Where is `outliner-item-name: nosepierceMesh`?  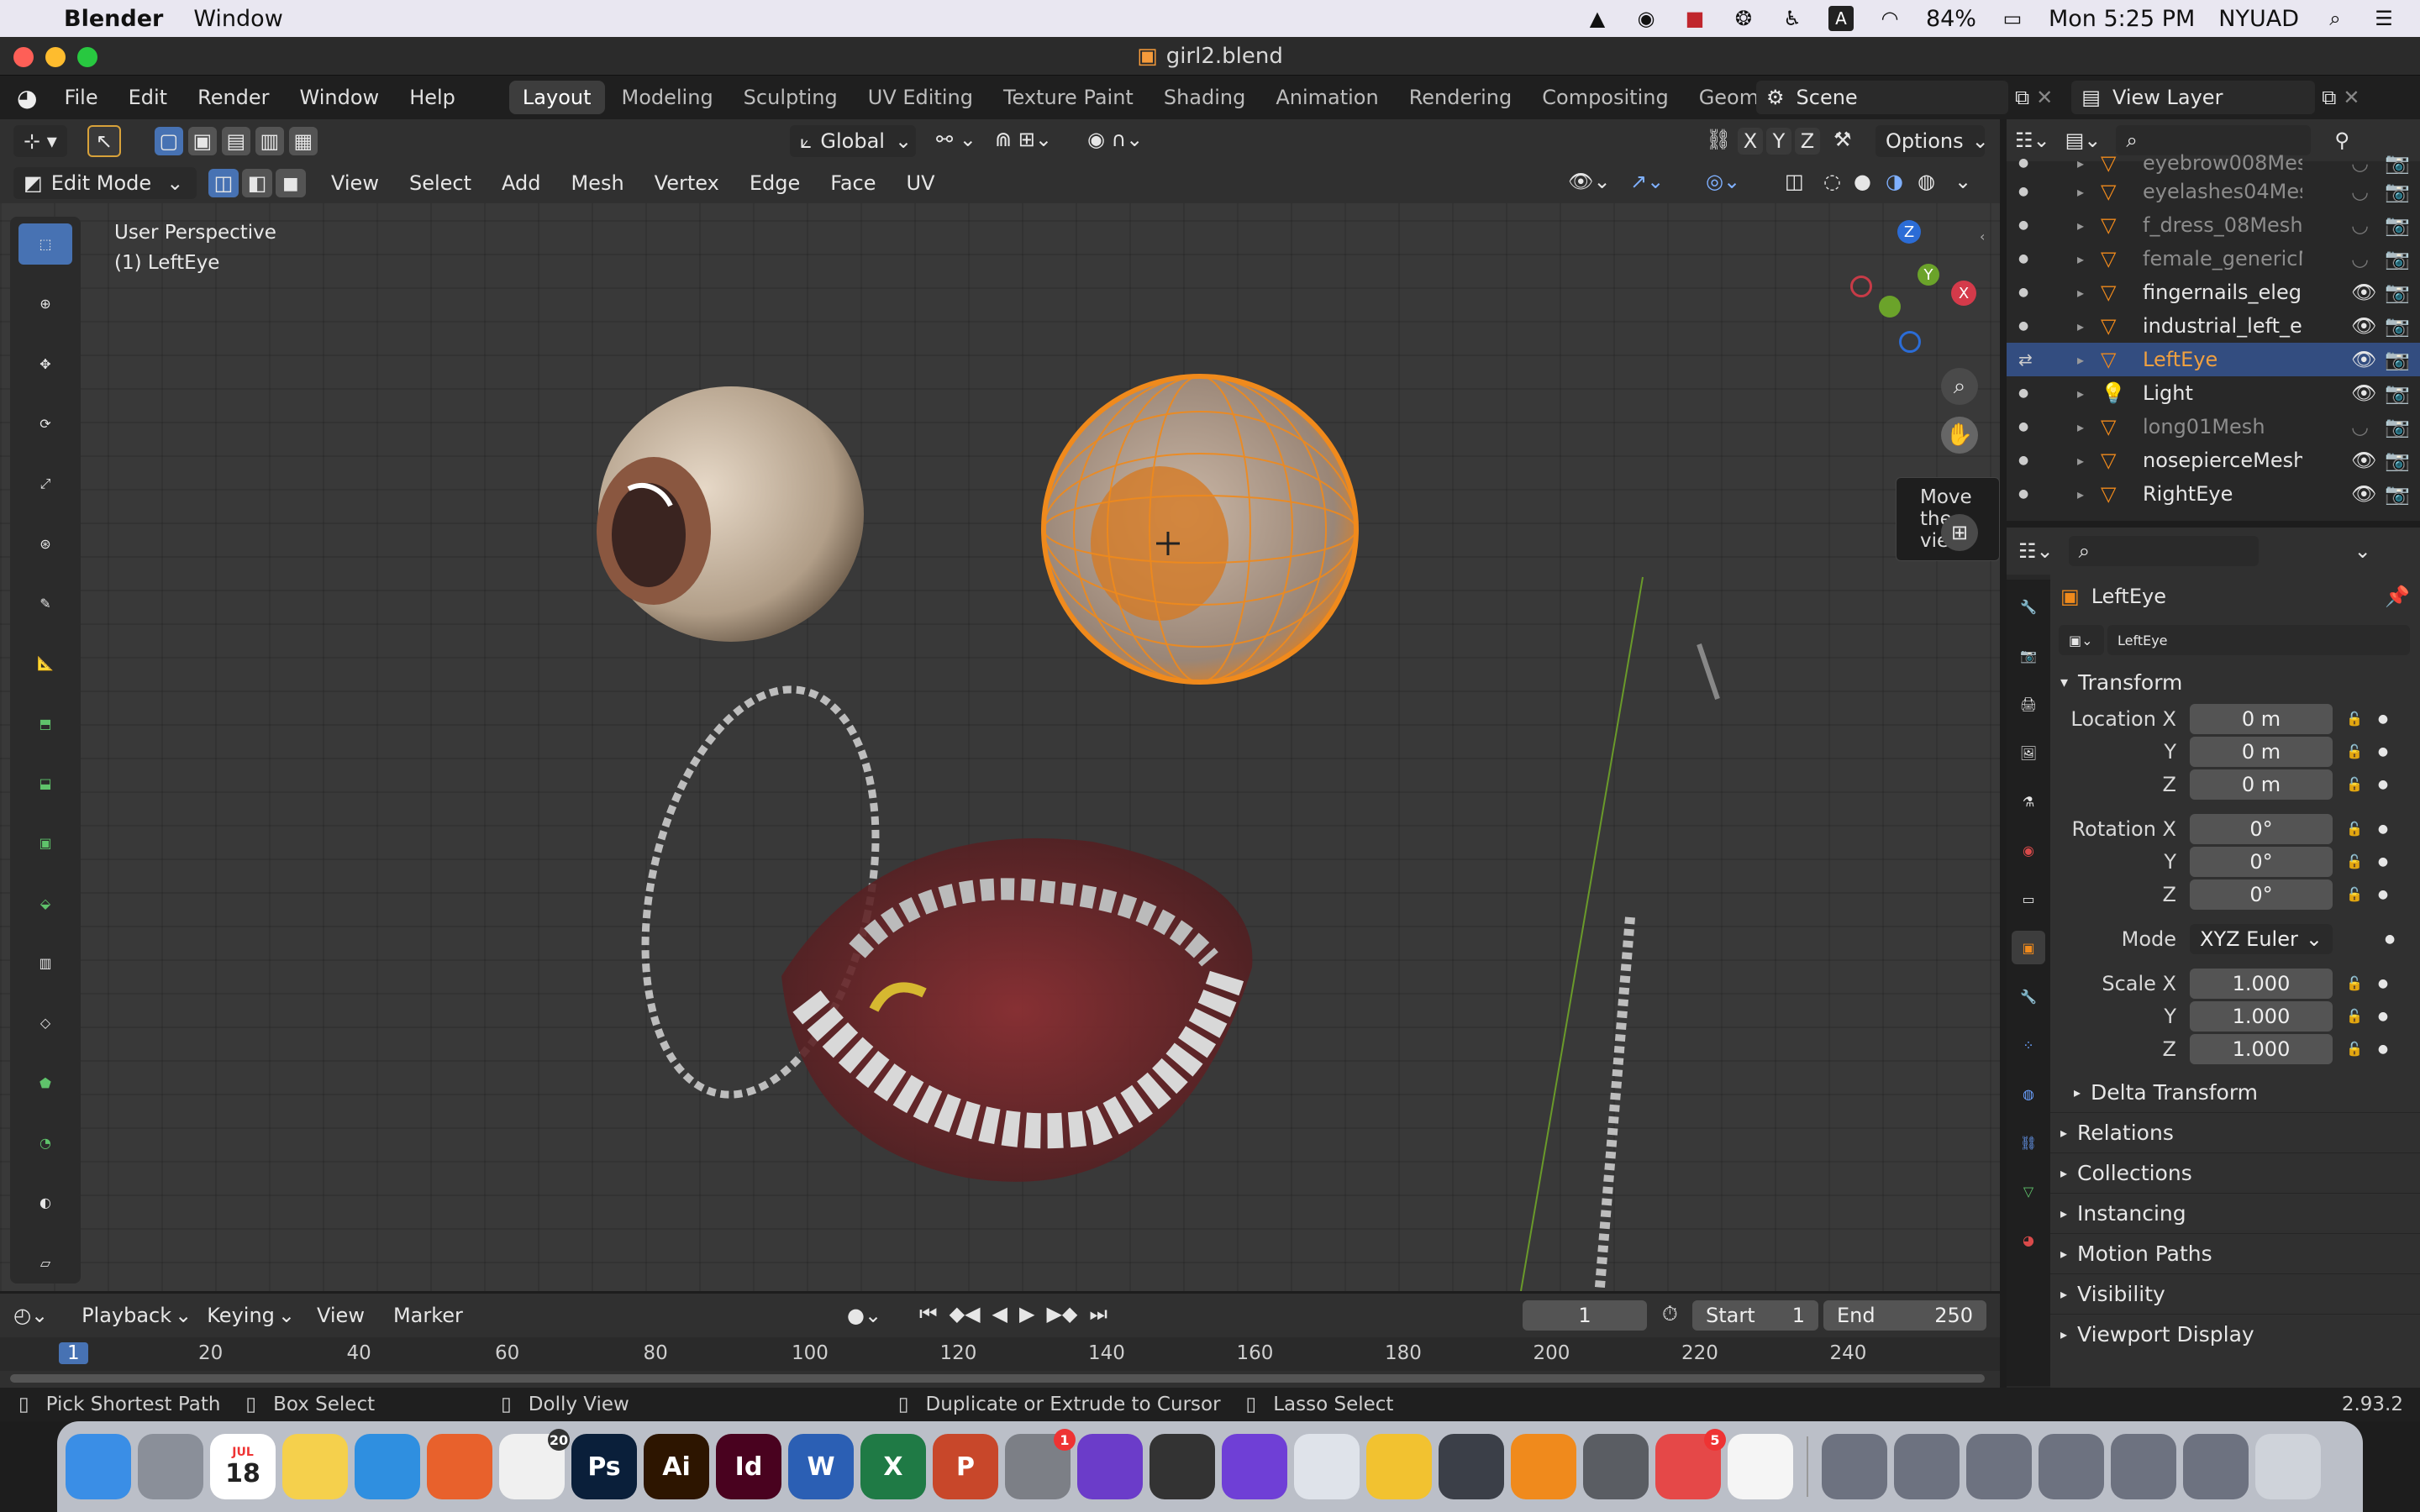 outliner-item-name: nosepierceMesh is located at coordinates (2222, 460).